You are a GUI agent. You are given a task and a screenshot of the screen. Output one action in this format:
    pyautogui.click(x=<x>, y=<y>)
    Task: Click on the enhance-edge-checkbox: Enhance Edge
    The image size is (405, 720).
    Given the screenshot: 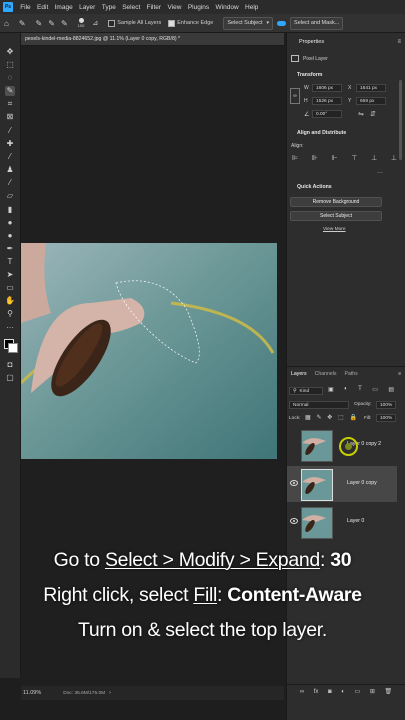 What is the action you would take?
    pyautogui.click(x=190, y=23)
    